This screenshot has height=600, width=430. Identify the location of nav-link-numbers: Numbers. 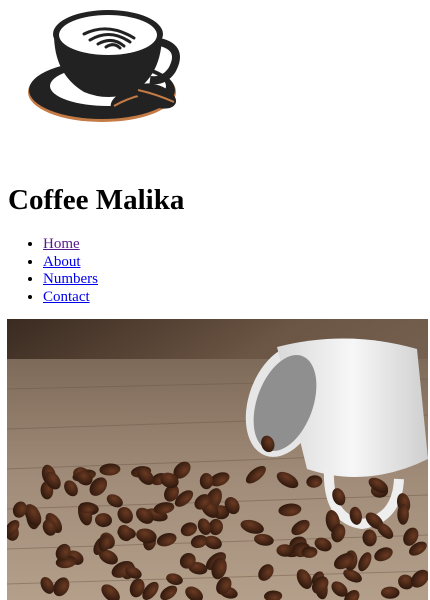
(70, 279).